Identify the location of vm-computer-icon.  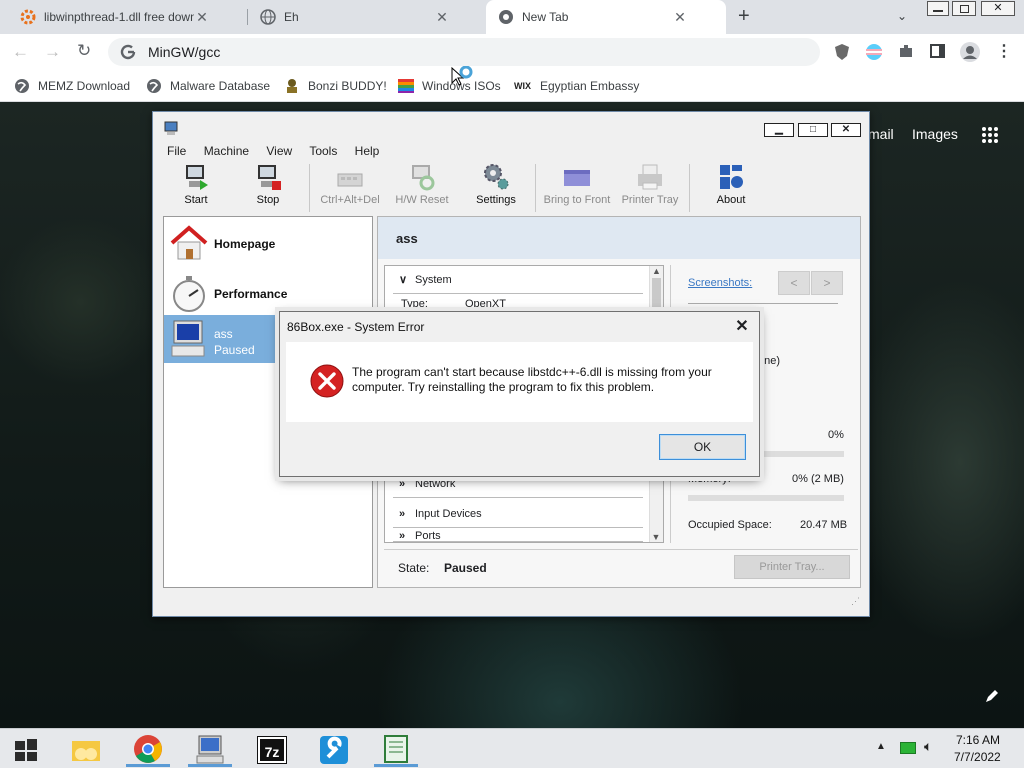
(188, 339).